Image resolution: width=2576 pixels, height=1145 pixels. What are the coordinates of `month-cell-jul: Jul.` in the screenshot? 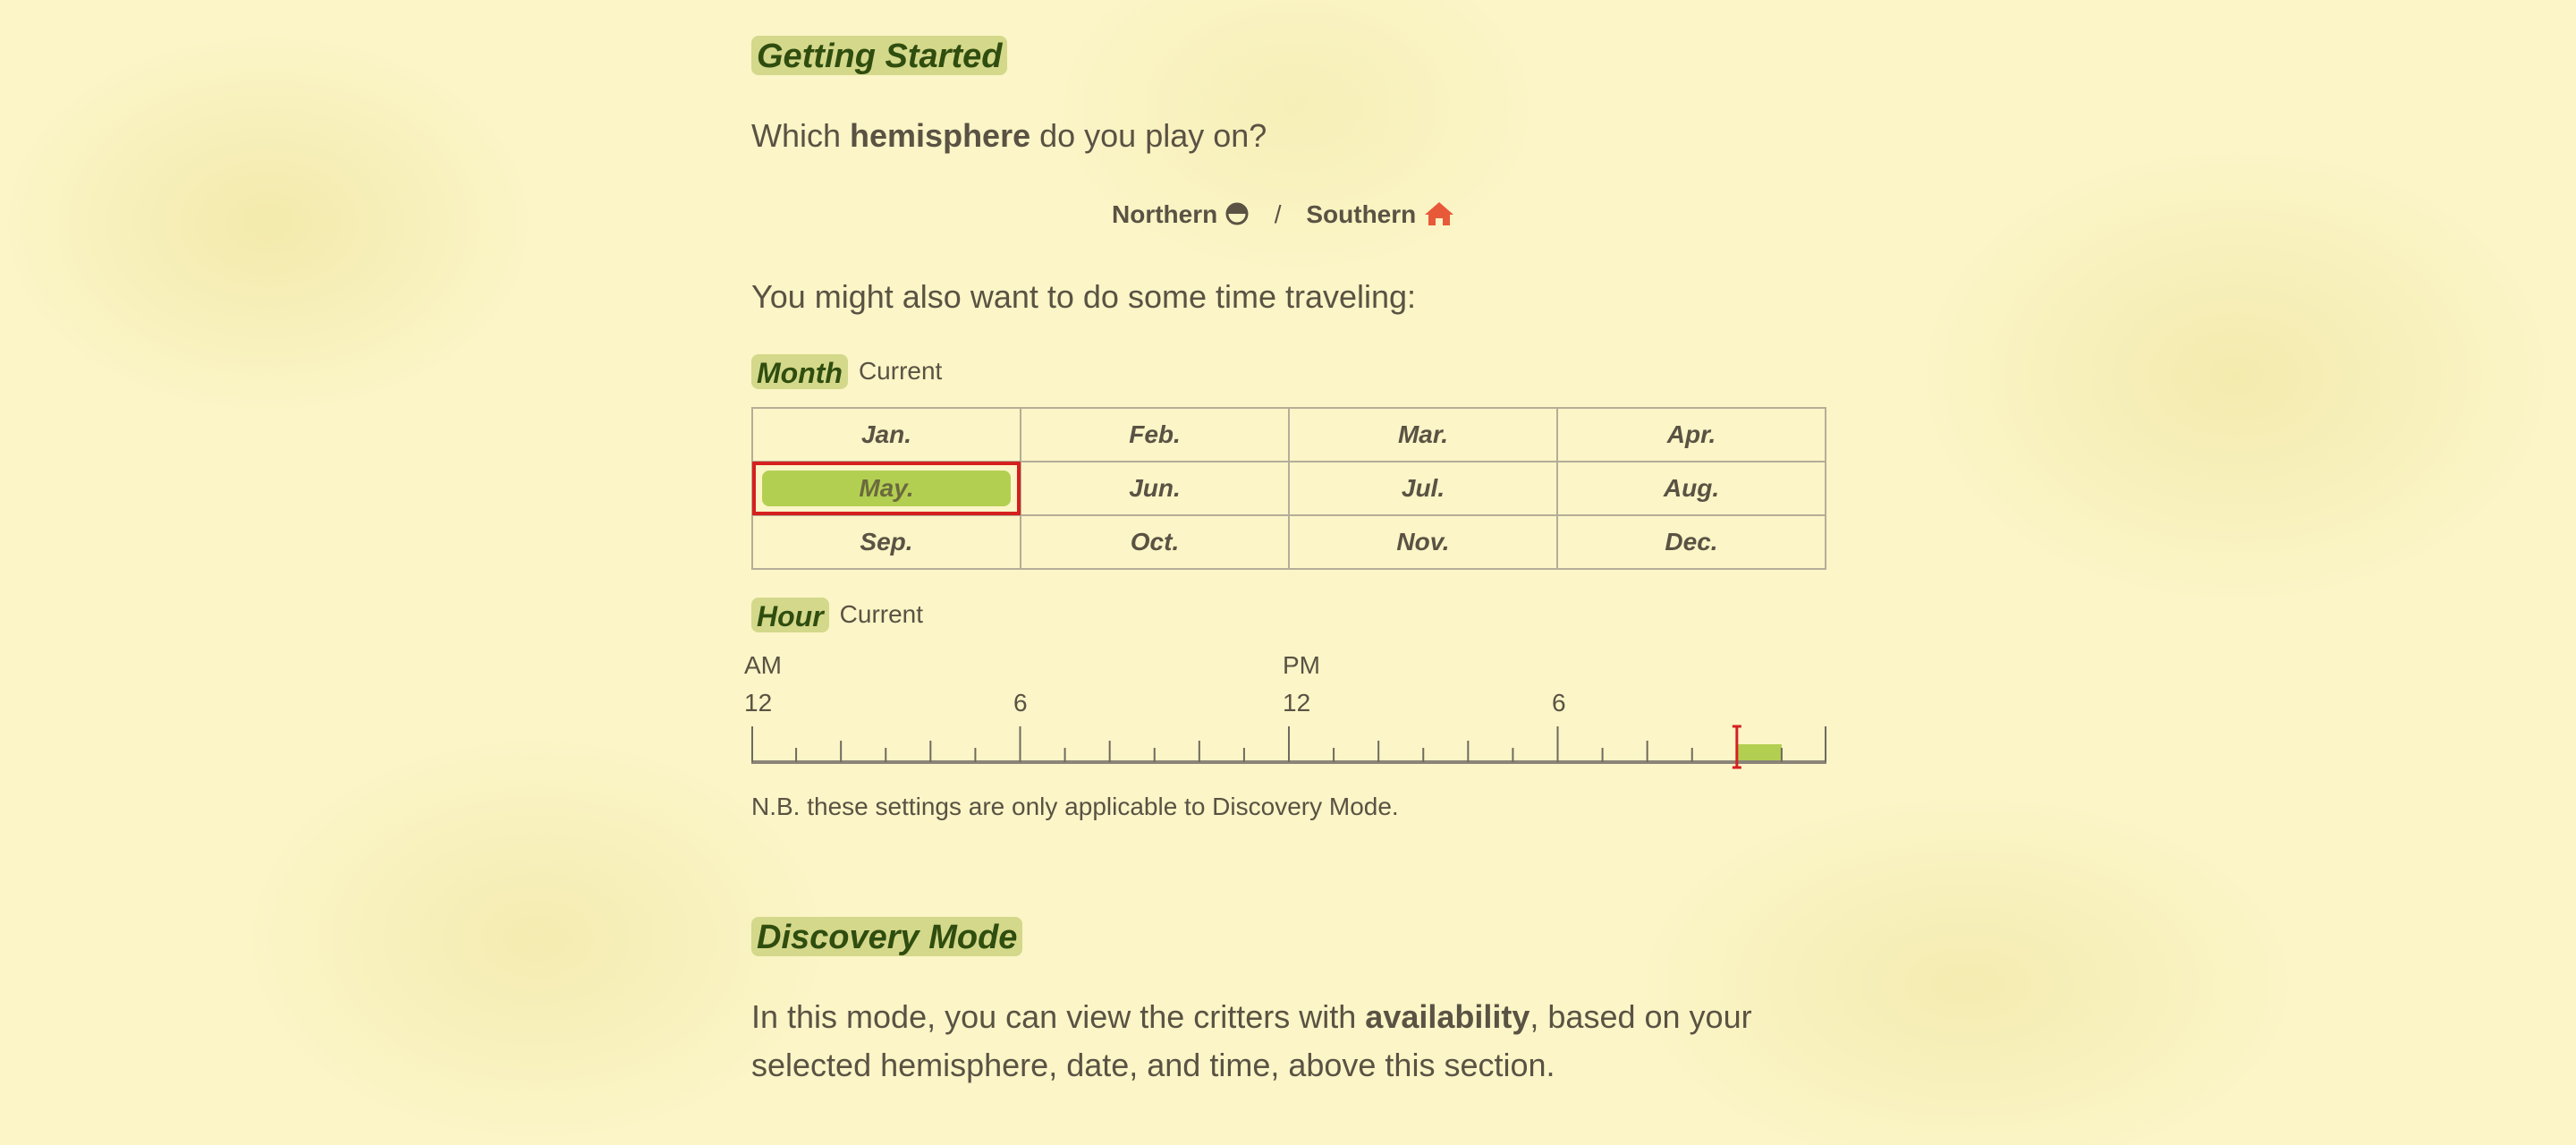 It's located at (1423, 488).